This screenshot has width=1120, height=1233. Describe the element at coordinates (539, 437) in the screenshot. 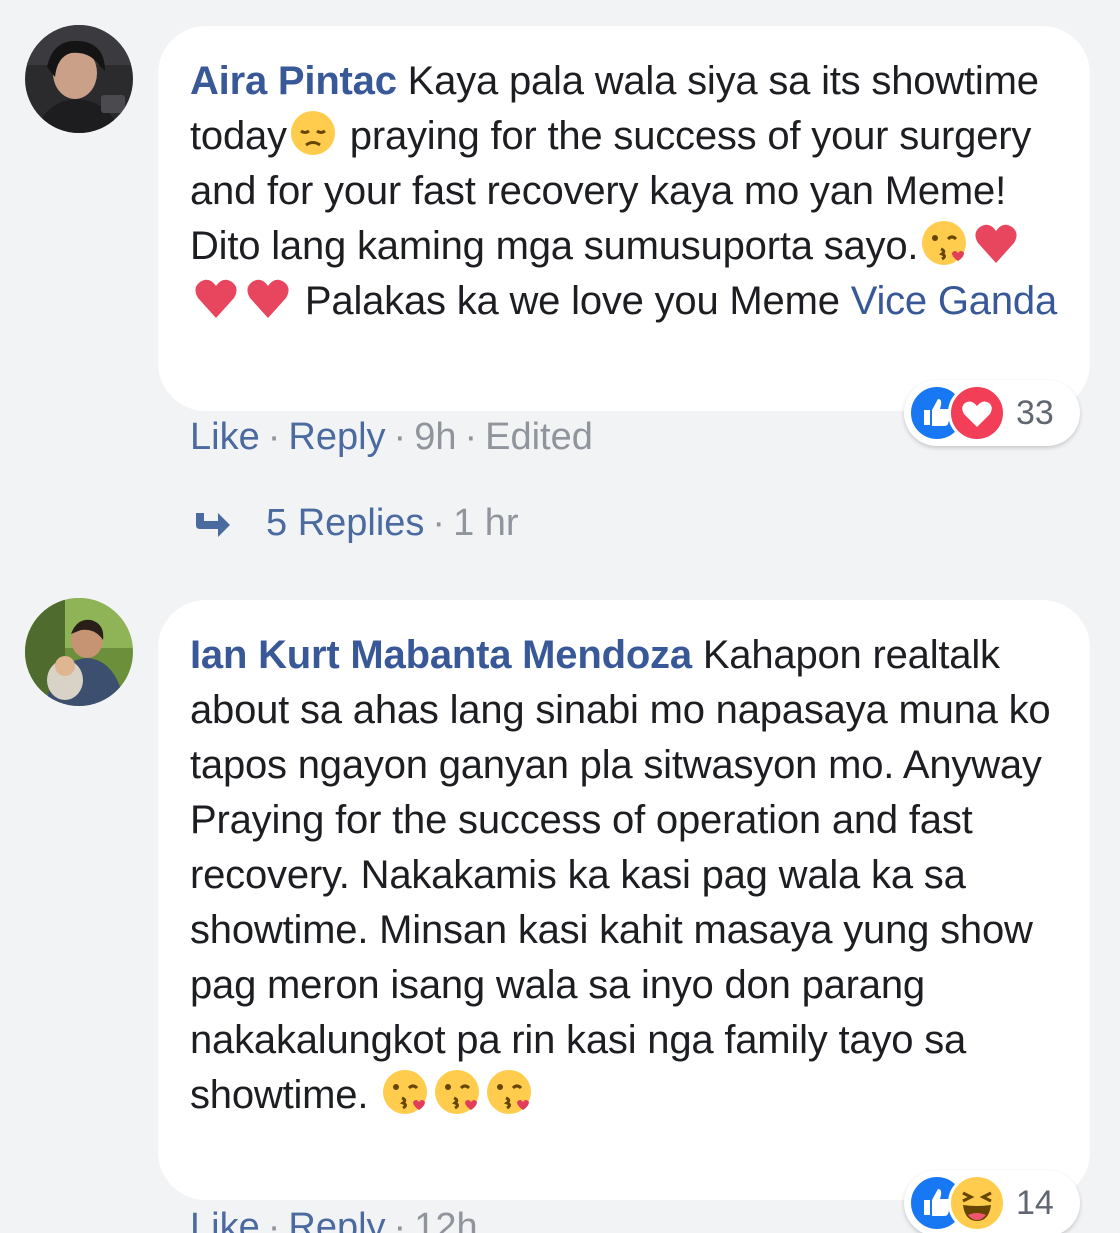

I see `edited-label: Edited` at that location.